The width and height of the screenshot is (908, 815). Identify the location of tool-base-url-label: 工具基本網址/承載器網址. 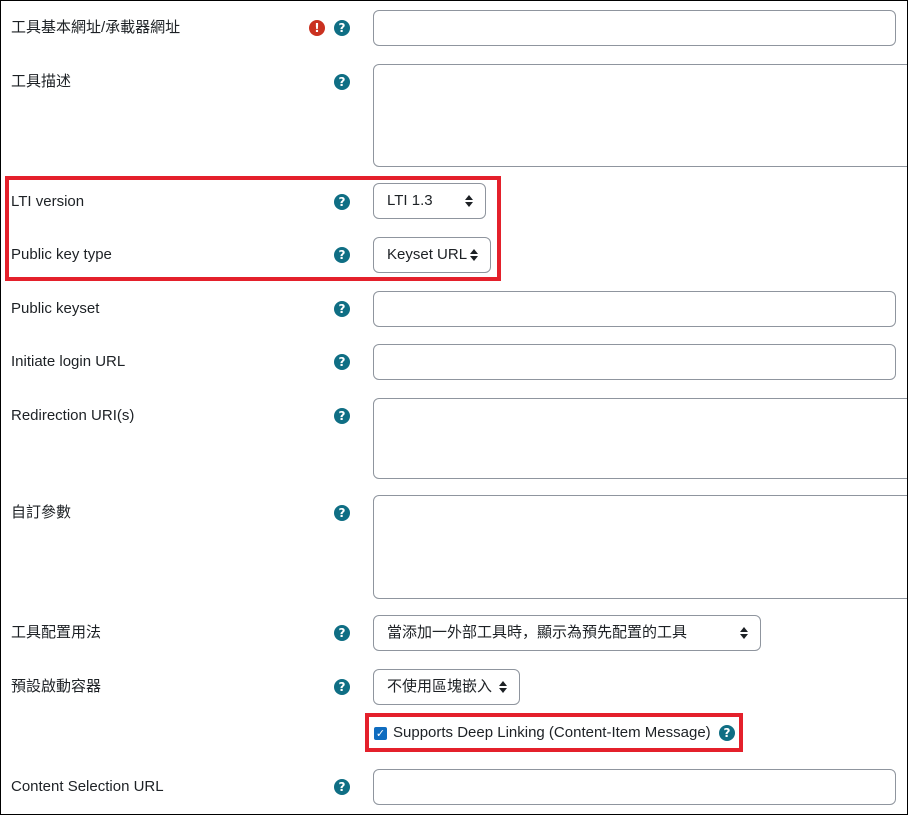
(96, 27).